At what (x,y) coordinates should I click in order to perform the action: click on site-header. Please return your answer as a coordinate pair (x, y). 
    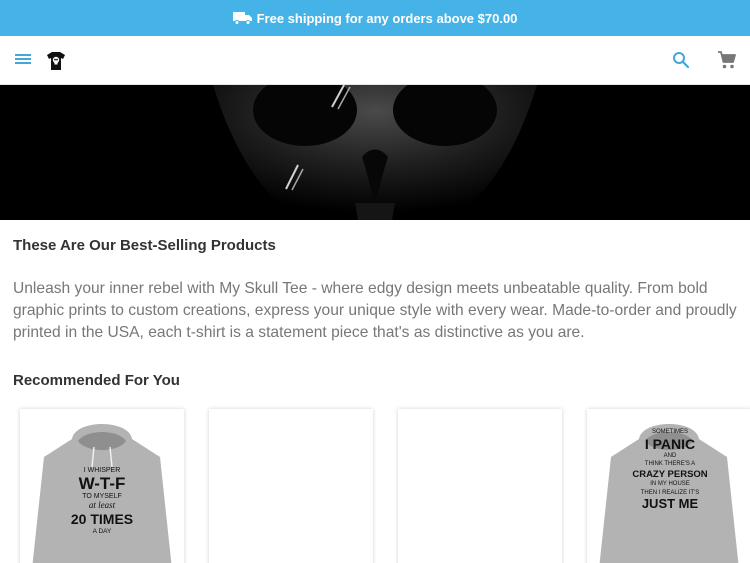
    Looking at the image, I should click on (375, 60).